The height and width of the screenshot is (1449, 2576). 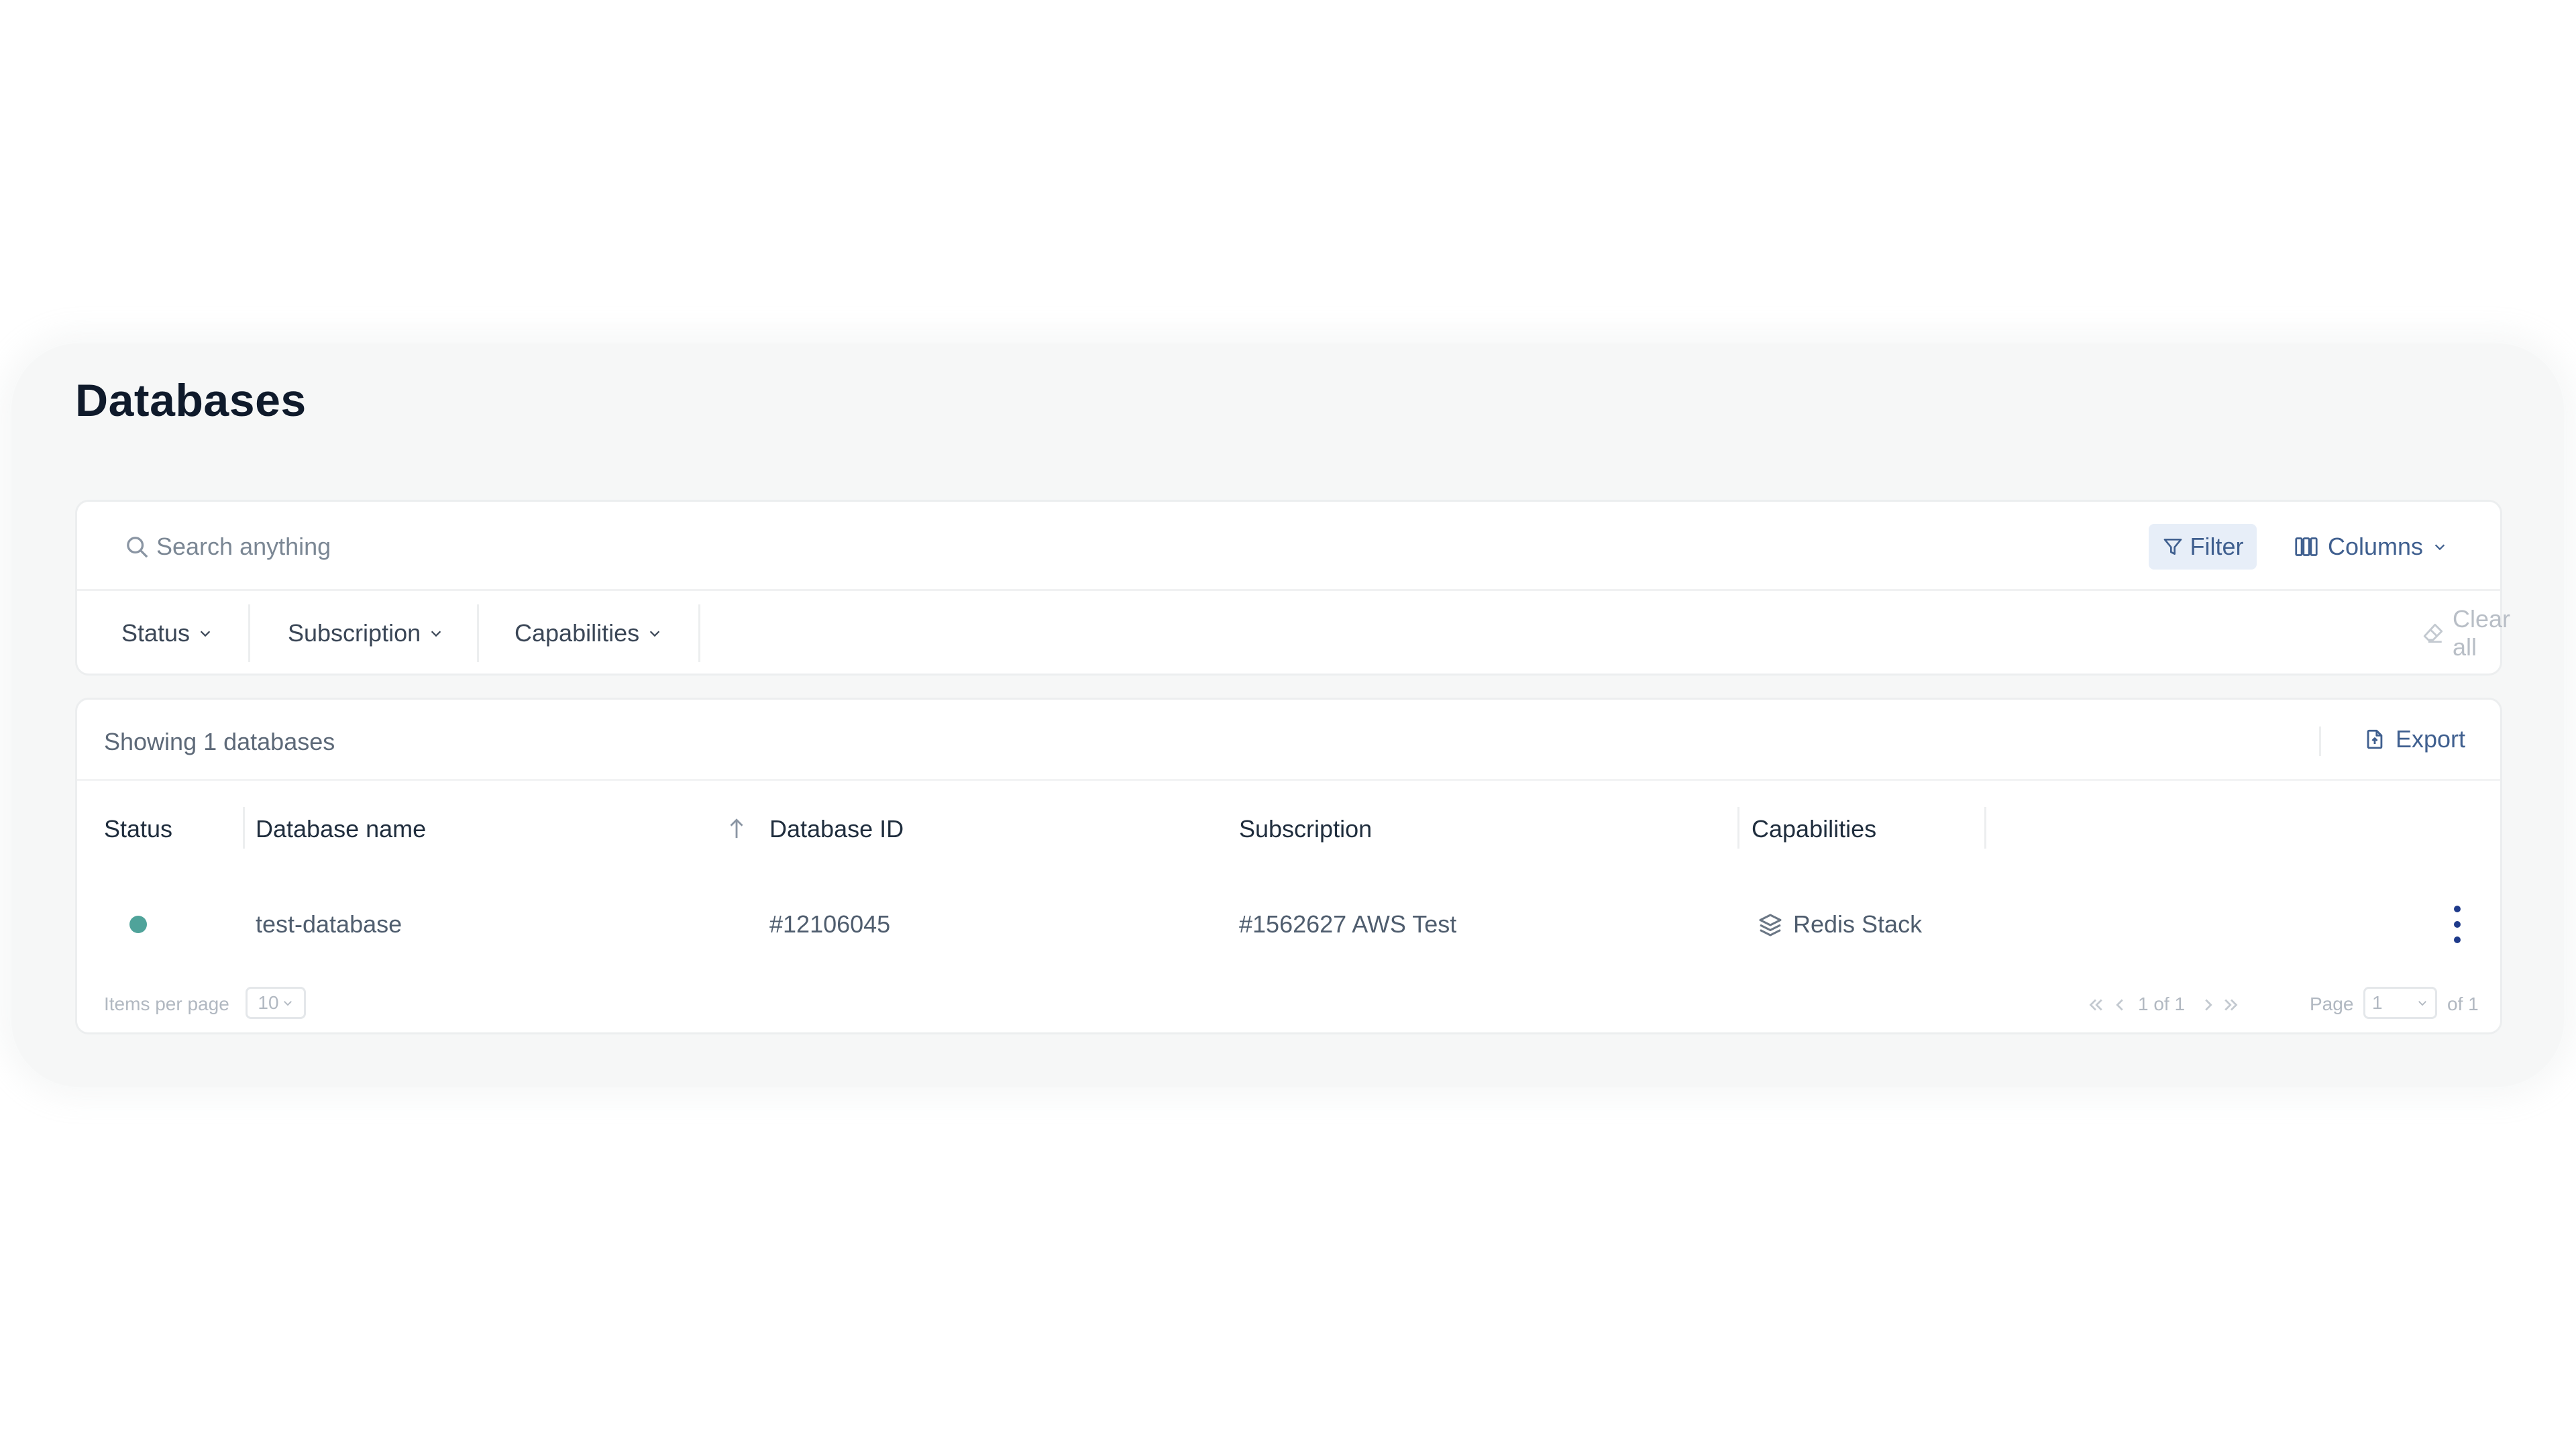 I want to click on columns-label: Columns, so click(x=2376, y=546).